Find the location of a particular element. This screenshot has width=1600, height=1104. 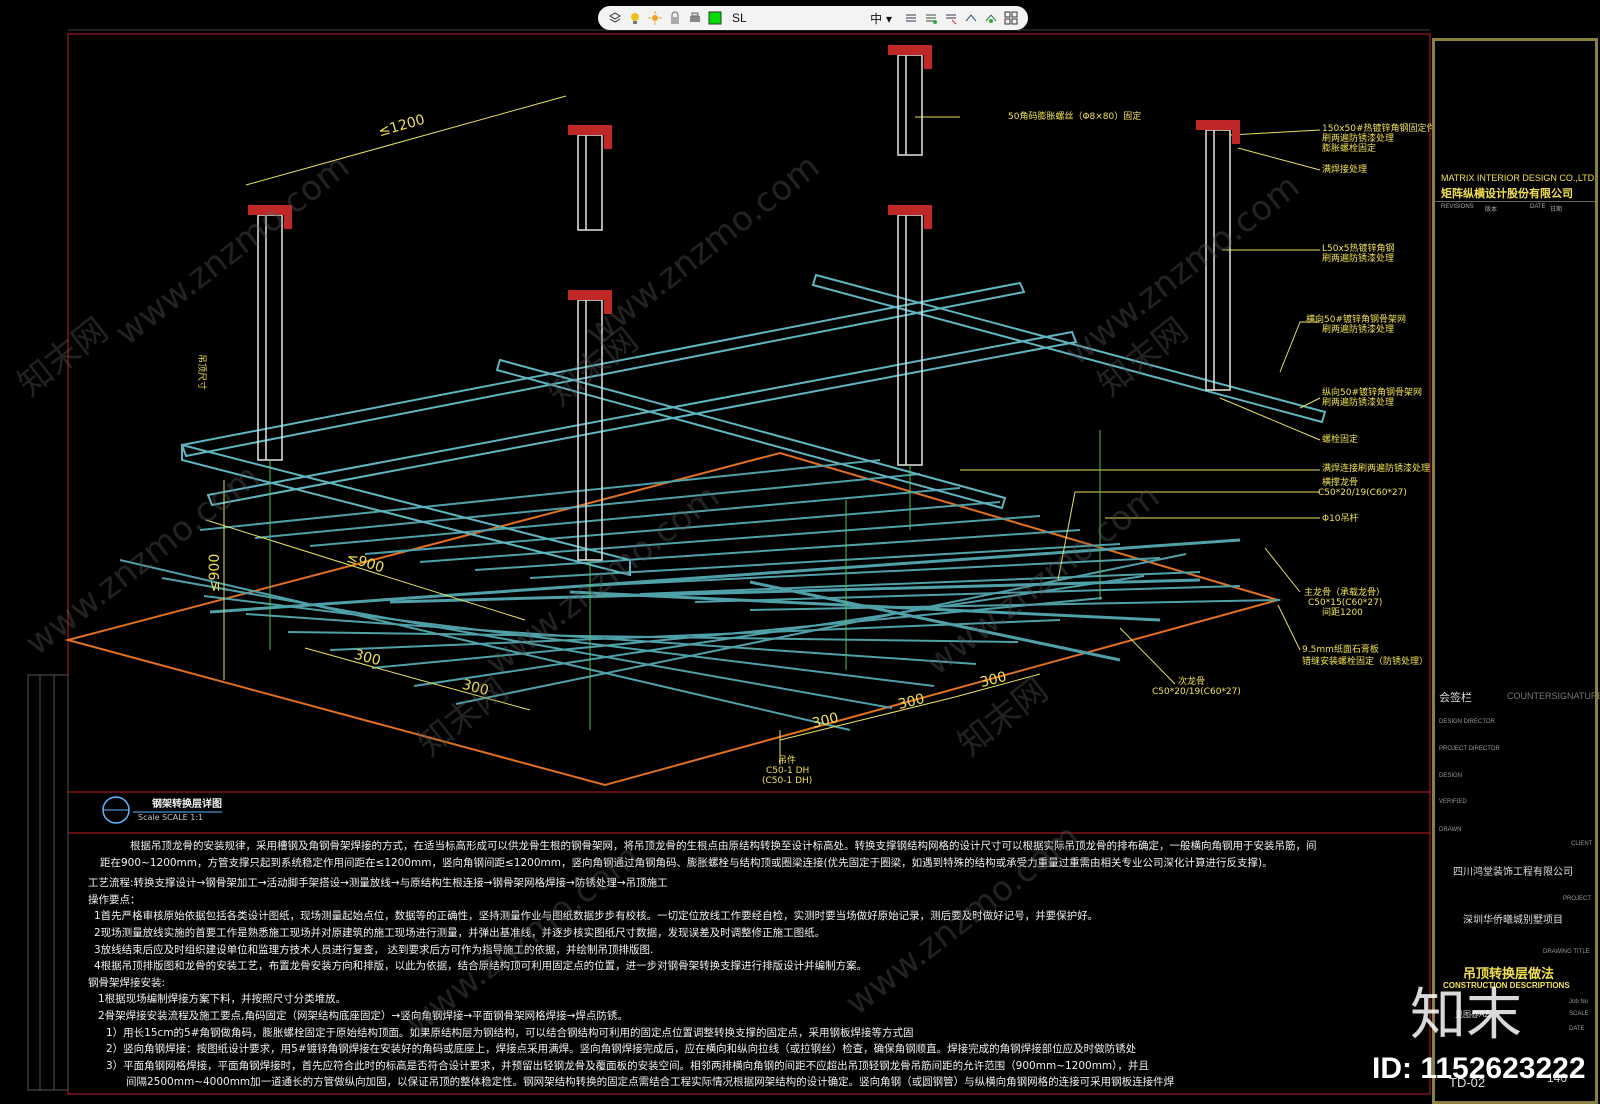

label-fixing-plate-2: 刷两遍防锈漆处理 is located at coordinates (1358, 139).